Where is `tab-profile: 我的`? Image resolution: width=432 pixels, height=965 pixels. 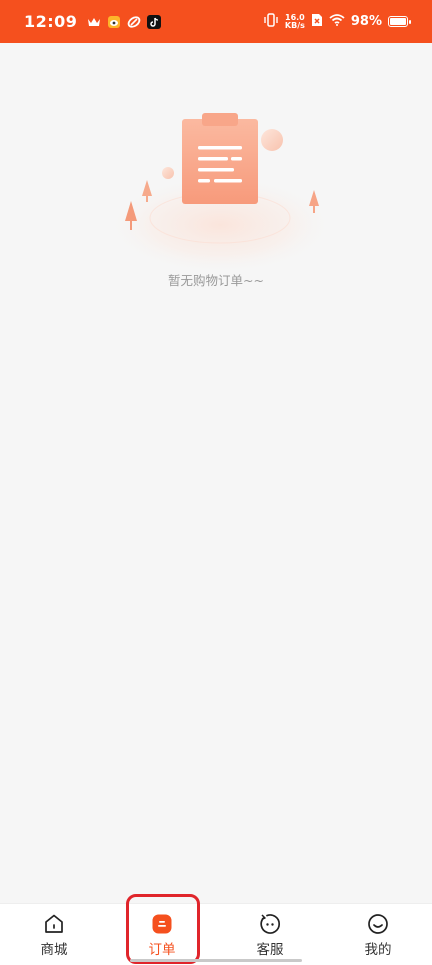
tab-profile: 我的 is located at coordinates (378, 934).